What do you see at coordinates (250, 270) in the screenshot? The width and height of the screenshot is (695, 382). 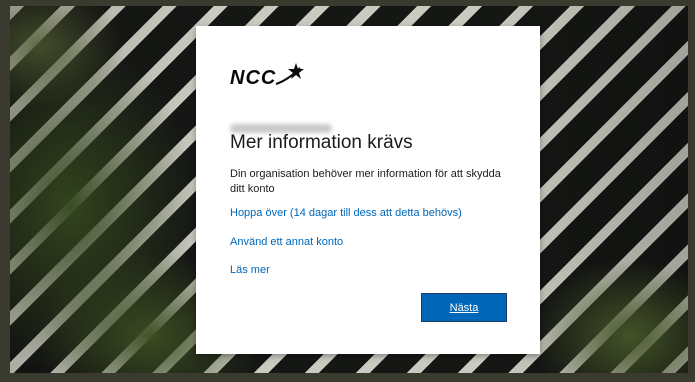 I see `learn-more-link: Läs mer` at bounding box center [250, 270].